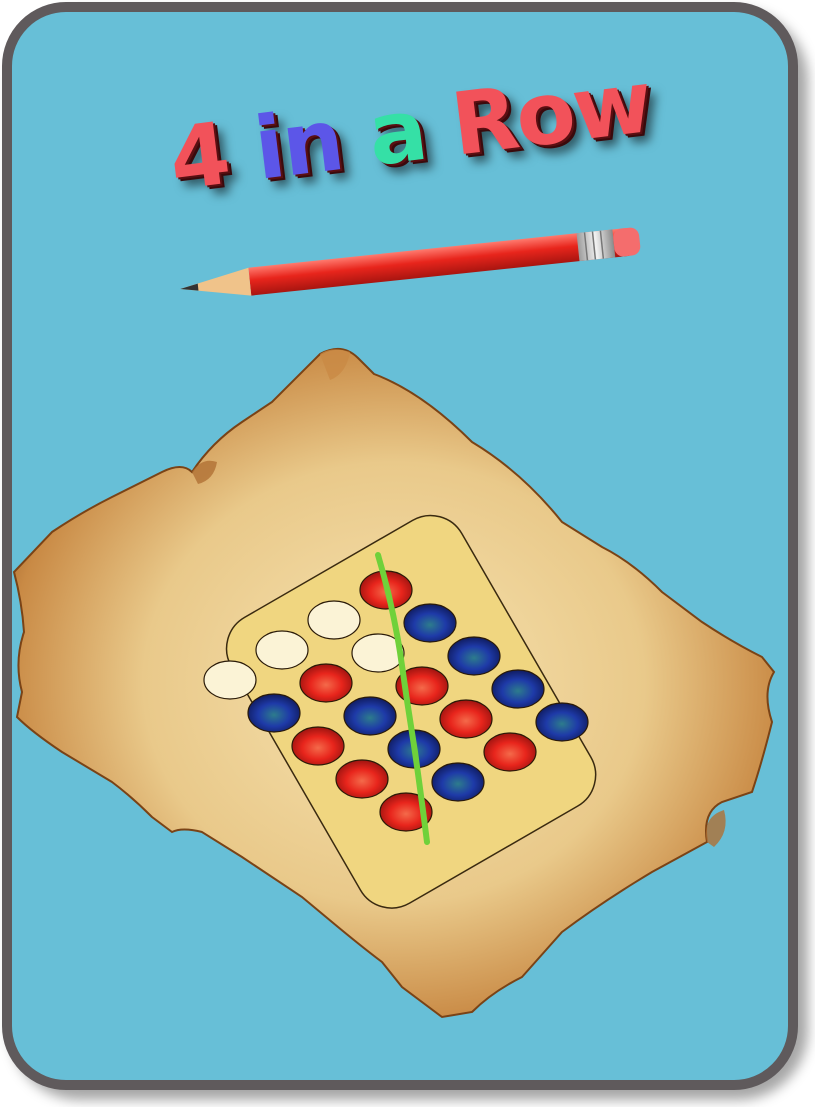 This screenshot has height=1107, width=815. Describe the element at coordinates (298, 145) in the screenshot. I see `title-word-in: in` at that location.